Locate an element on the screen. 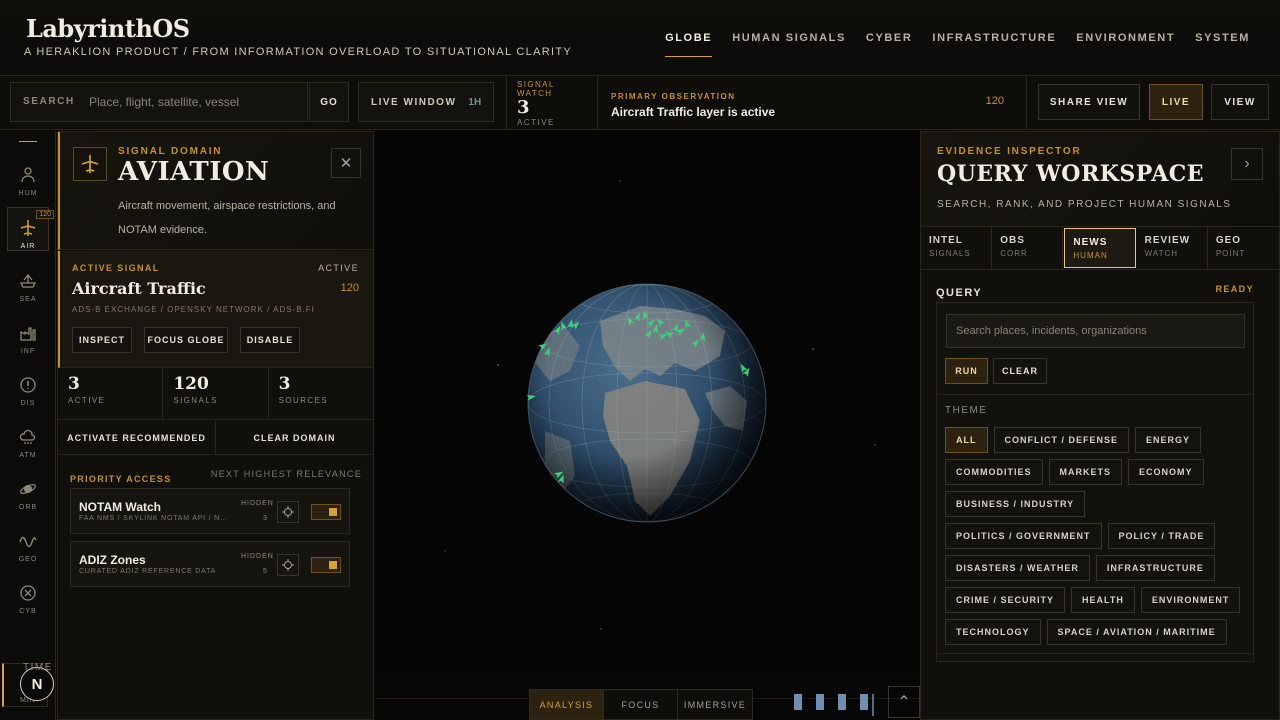  rail-label: INF is located at coordinates (28, 351).